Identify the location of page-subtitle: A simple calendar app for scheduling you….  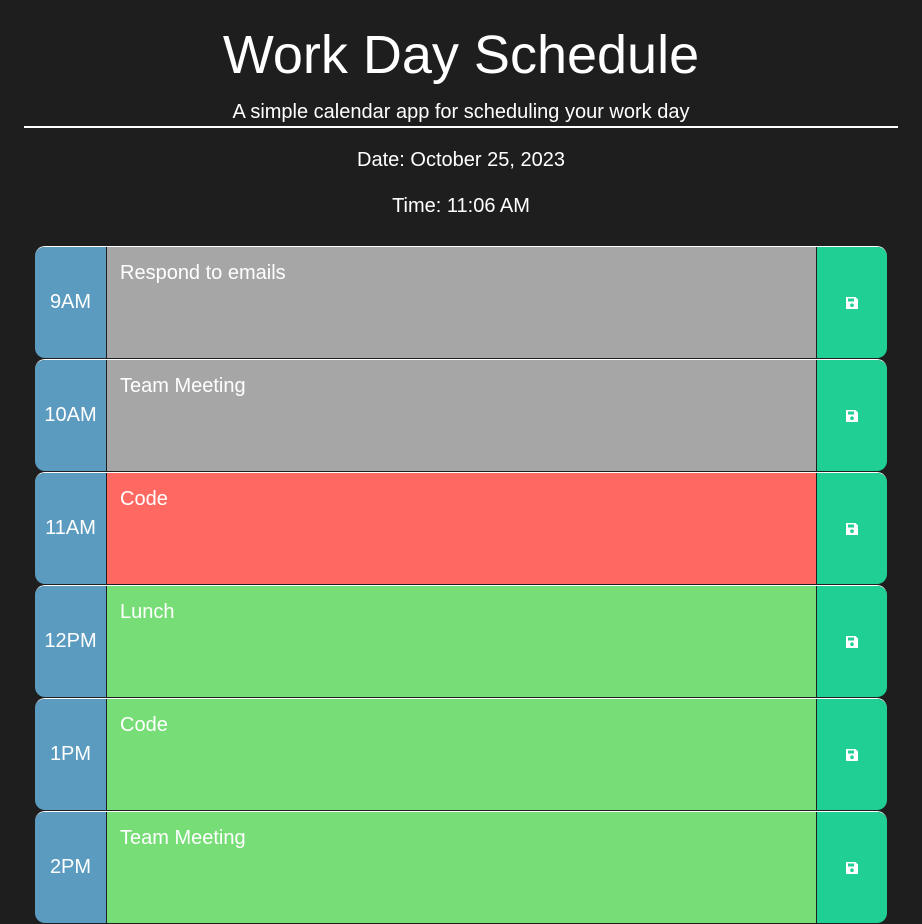
(461, 112).